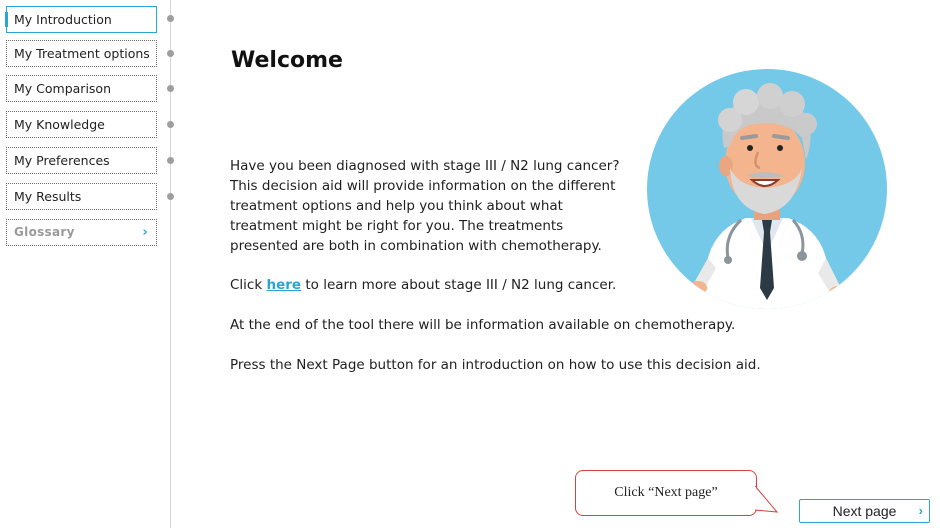 This screenshot has width=940, height=528. What do you see at coordinates (287, 60) in the screenshot?
I see `page-title: Welcome` at bounding box center [287, 60].